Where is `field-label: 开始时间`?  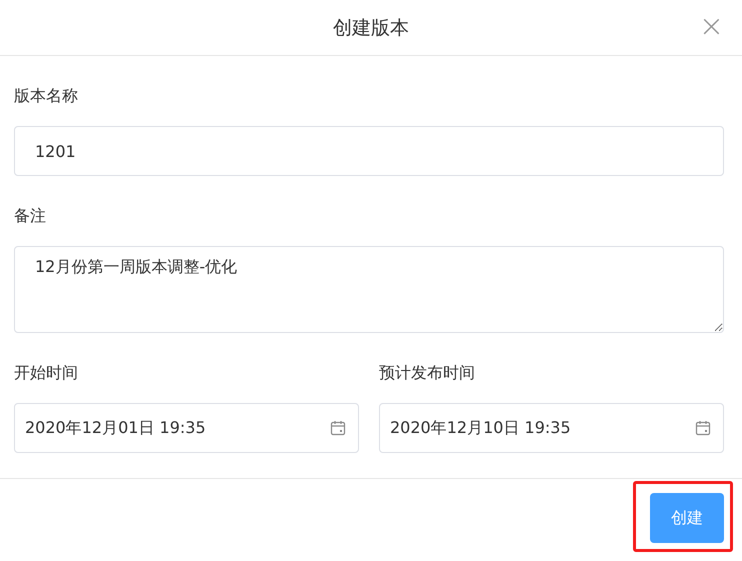
field-label: 开始时间 is located at coordinates (46, 373).